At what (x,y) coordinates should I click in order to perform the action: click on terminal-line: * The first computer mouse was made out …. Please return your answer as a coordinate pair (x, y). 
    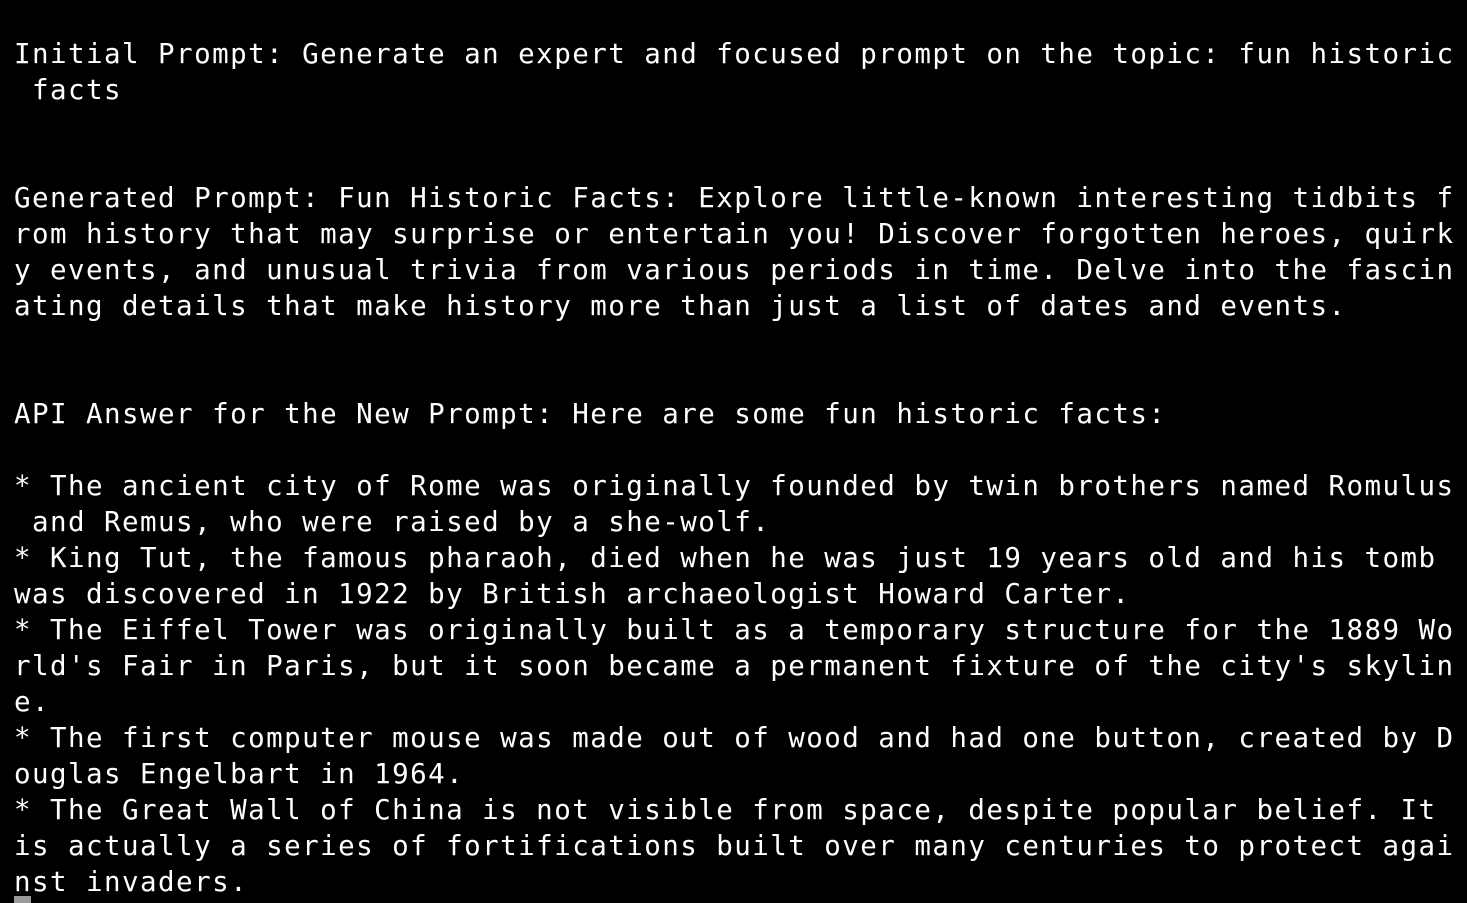
    Looking at the image, I should click on (734, 738).